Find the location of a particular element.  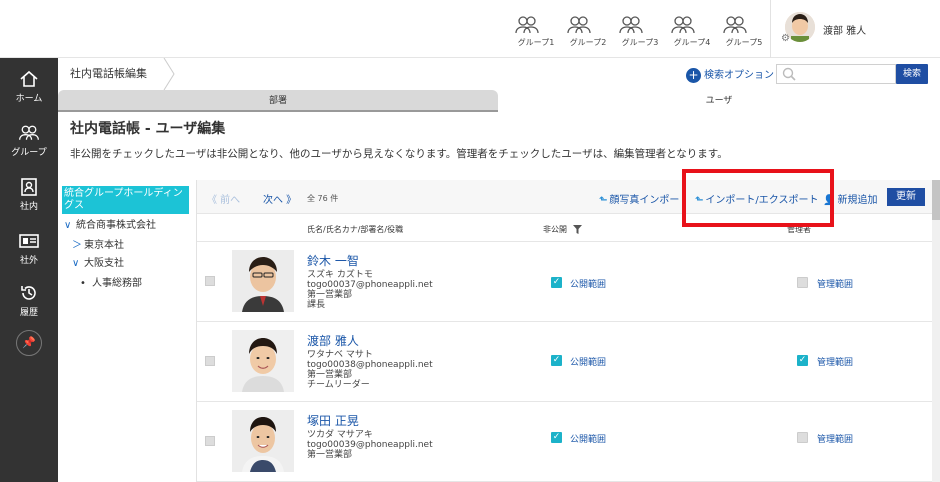

user-email: togo00037@phoneappli.net is located at coordinates (370, 285).